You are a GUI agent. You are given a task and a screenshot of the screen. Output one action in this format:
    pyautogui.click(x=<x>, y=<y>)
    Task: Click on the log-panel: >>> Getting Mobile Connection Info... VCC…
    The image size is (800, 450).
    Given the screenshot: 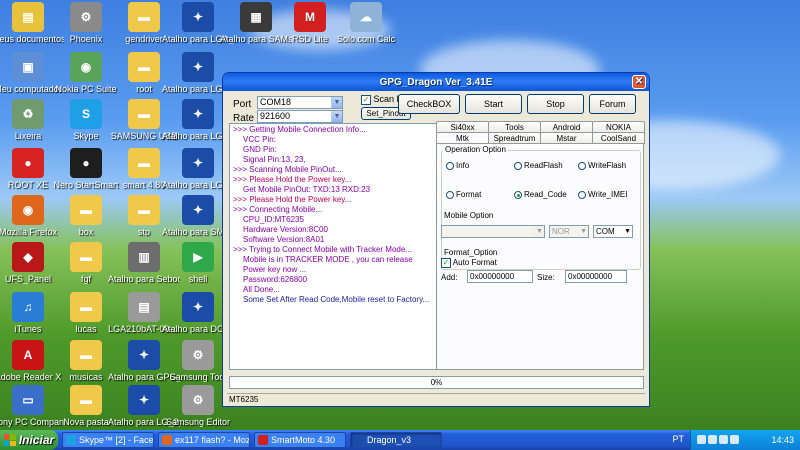 What is the action you would take?
    pyautogui.click(x=334, y=246)
    